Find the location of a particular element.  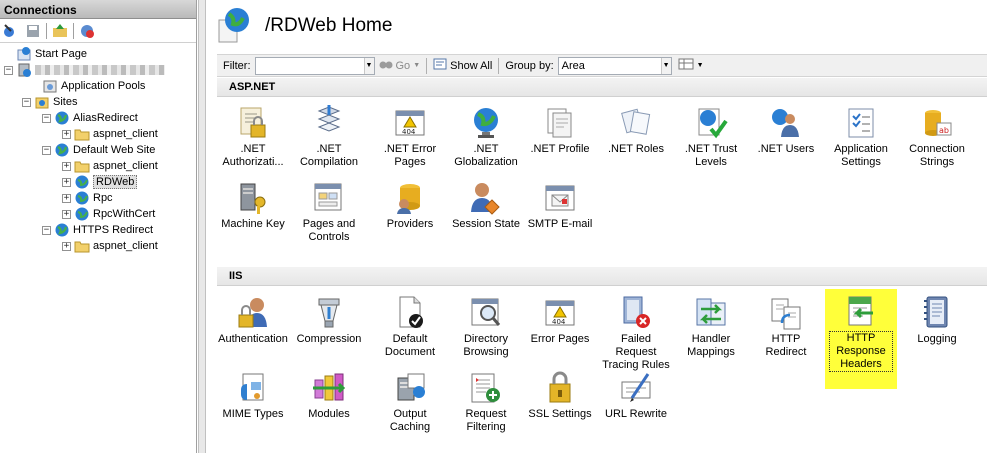

tree-node-label: AliasRedirect is located at coordinates (105, 118).